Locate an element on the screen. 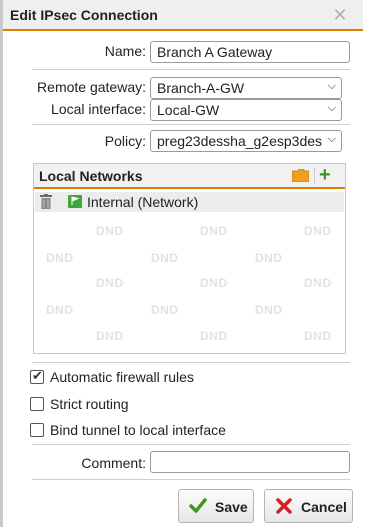  strict-routing-row: Strict routing is located at coordinates (130, 405).